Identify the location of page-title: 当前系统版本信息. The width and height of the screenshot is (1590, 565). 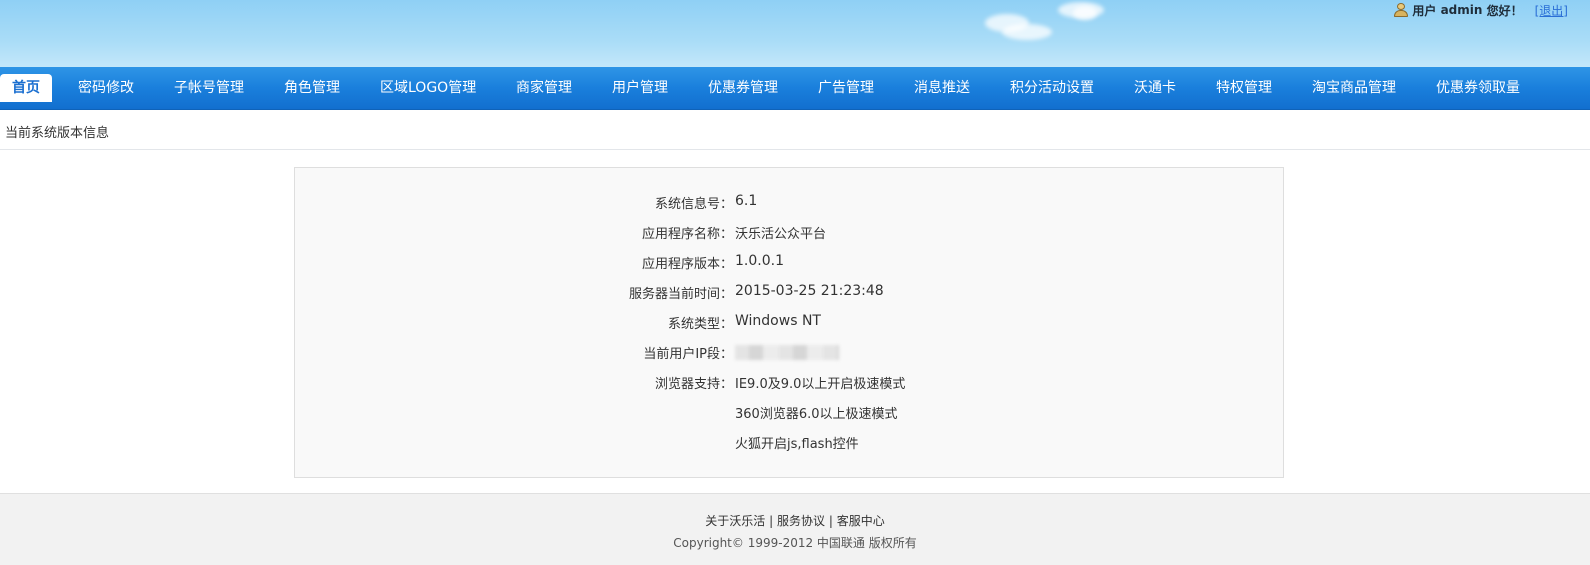
(57, 133).